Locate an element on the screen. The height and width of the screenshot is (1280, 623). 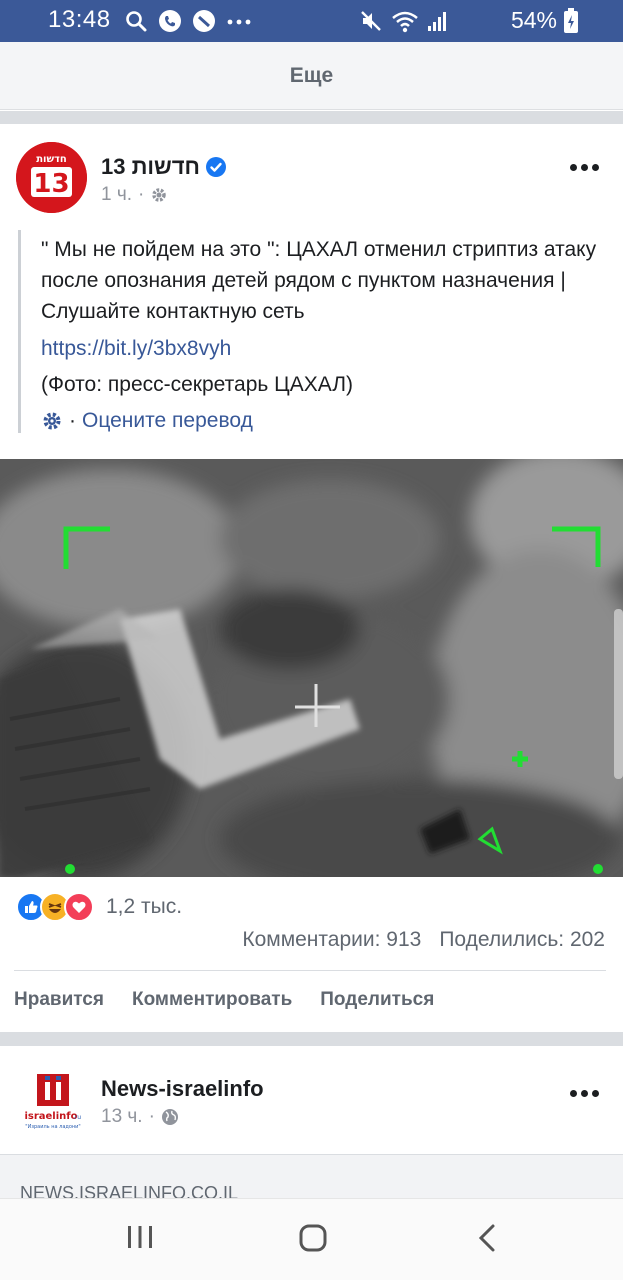
signal-icon is located at coordinates (437, 21).